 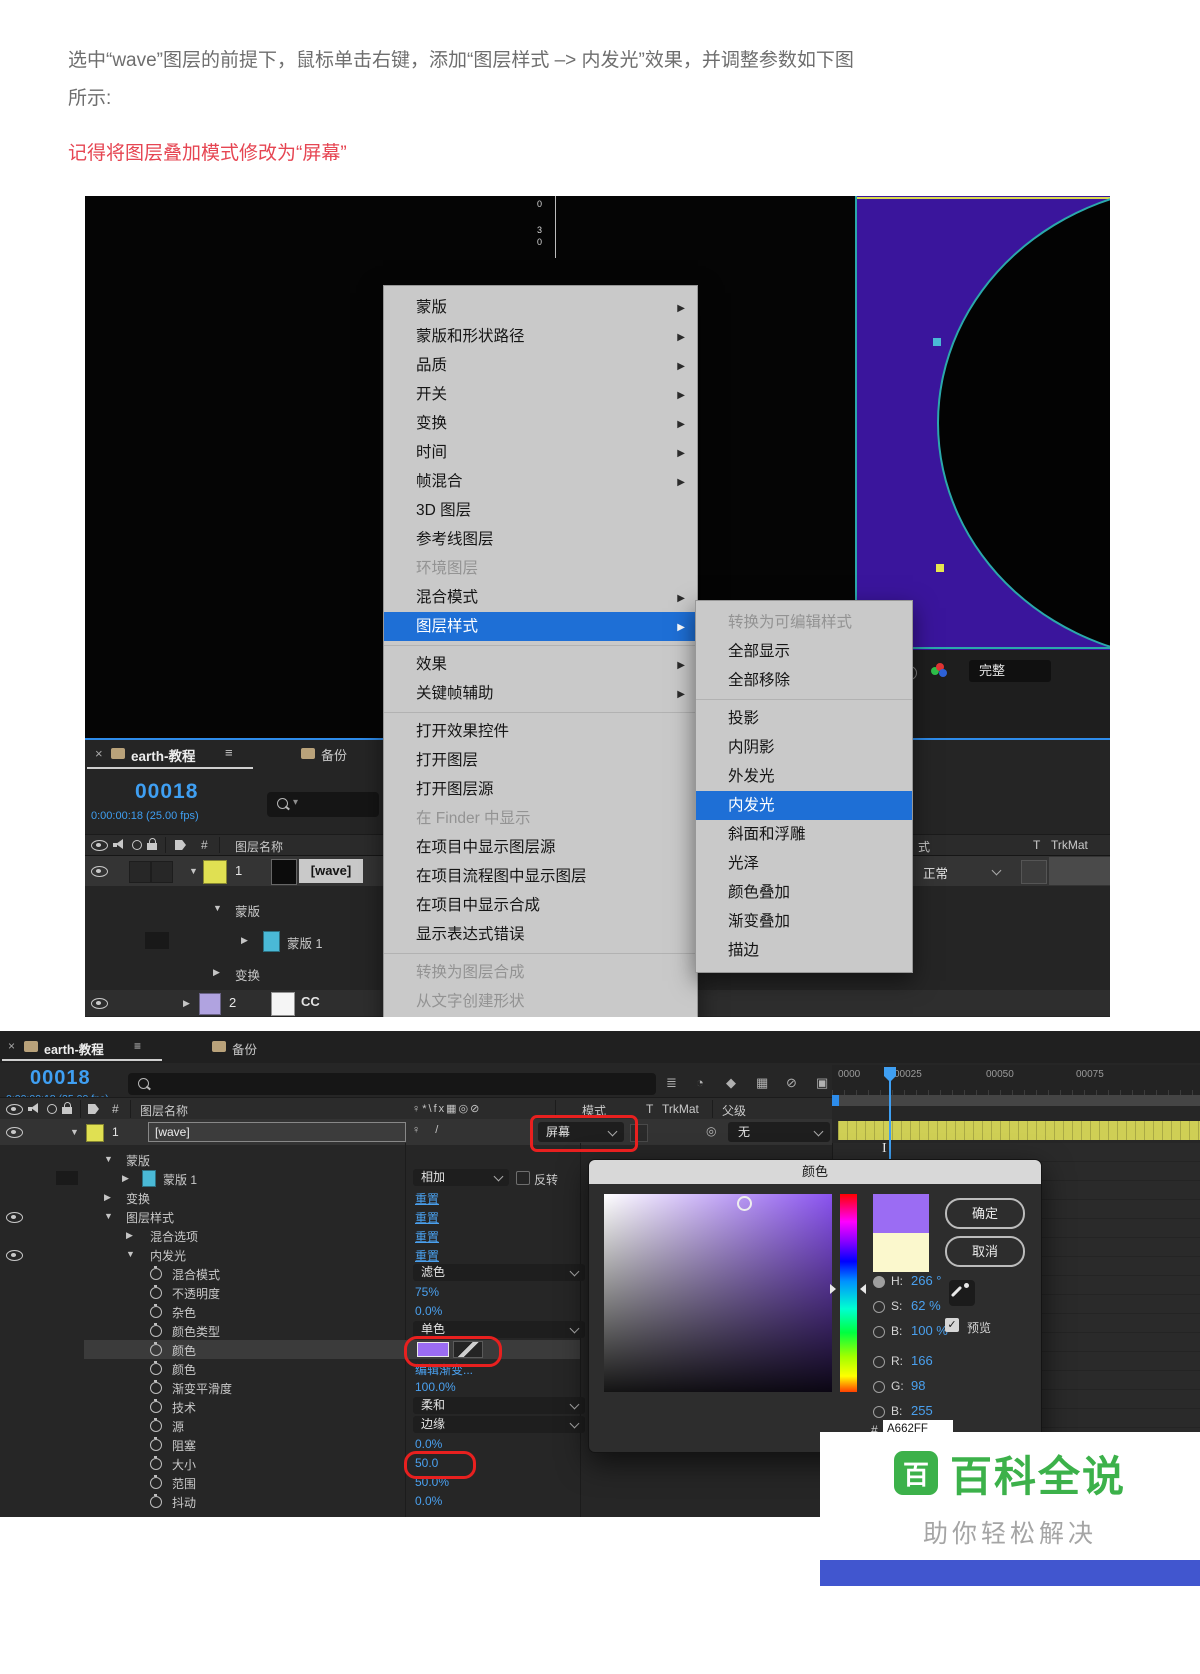 What do you see at coordinates (540, 789) in the screenshot?
I see `menu-item: 打开图层源` at bounding box center [540, 789].